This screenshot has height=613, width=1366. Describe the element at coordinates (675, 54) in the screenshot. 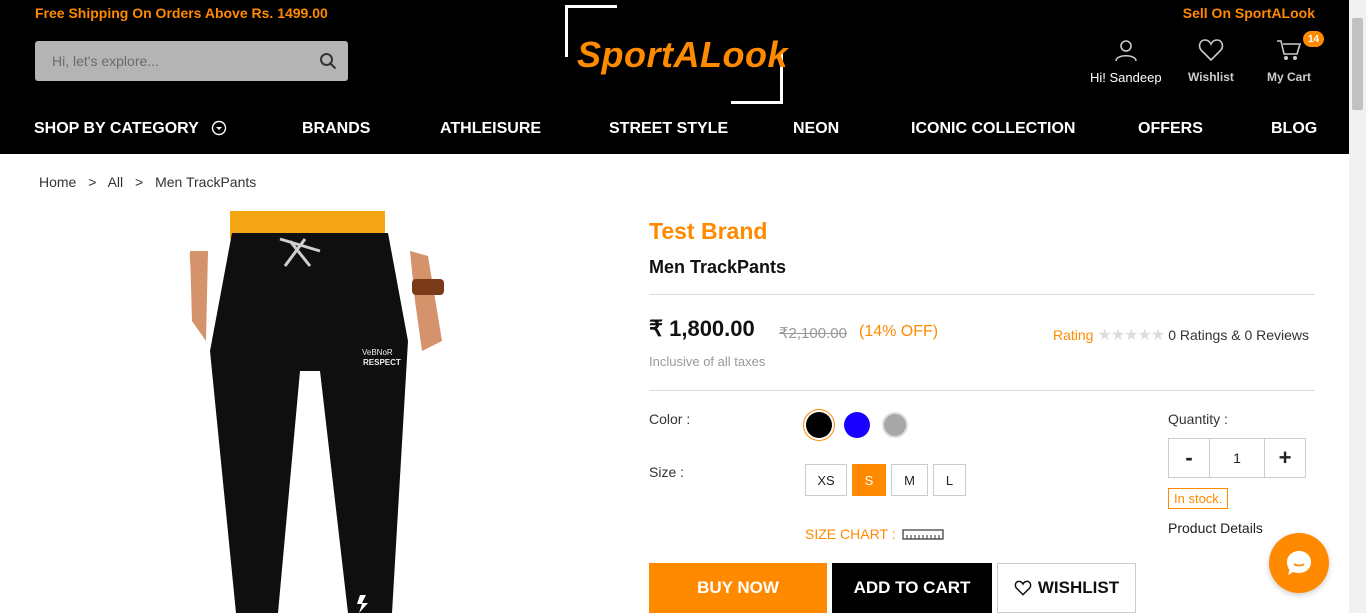

I see `site-logo: SportALook` at that location.